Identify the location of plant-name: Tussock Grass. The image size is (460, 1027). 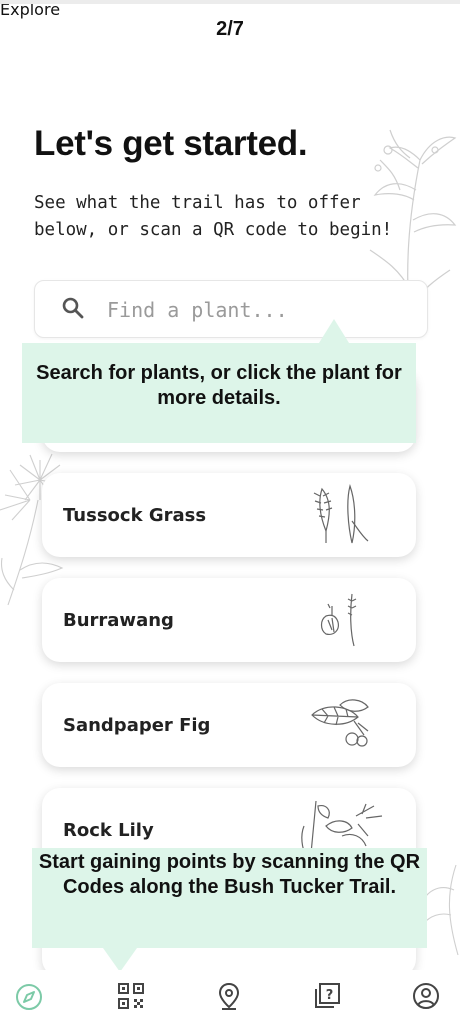
(135, 515).